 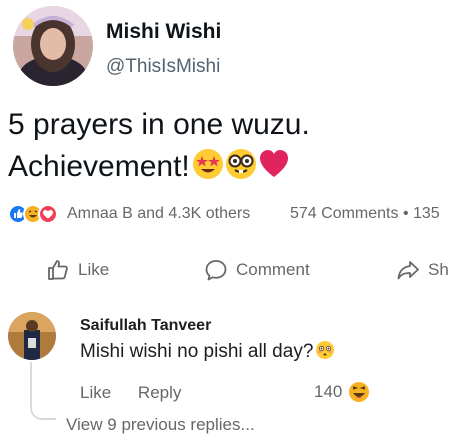 What do you see at coordinates (365, 214) in the screenshot?
I see `comments-count-link: 574 Comments • 135` at bounding box center [365, 214].